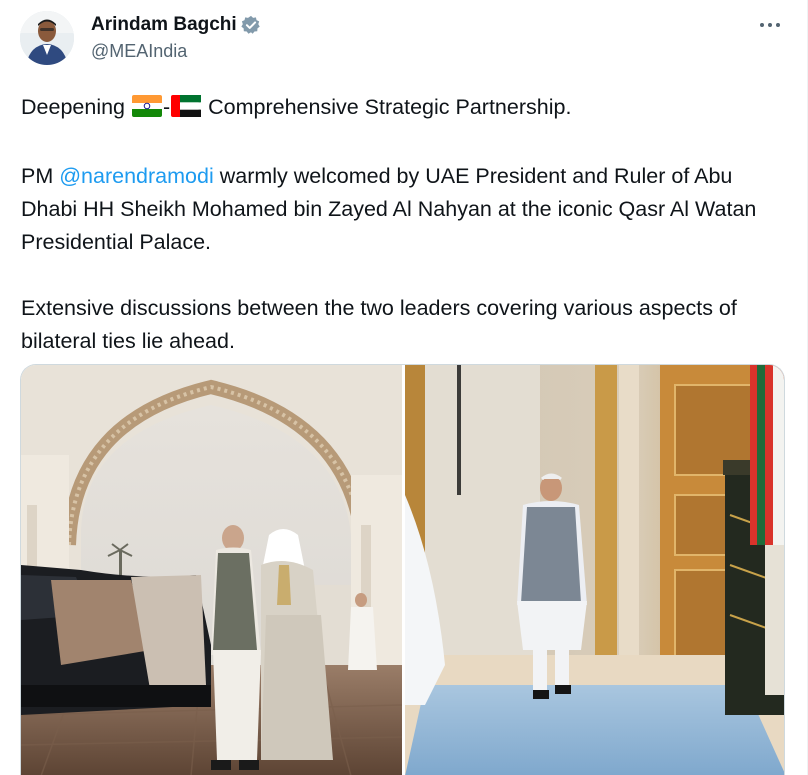  I want to click on india-flag-emoji, so click(146, 110).